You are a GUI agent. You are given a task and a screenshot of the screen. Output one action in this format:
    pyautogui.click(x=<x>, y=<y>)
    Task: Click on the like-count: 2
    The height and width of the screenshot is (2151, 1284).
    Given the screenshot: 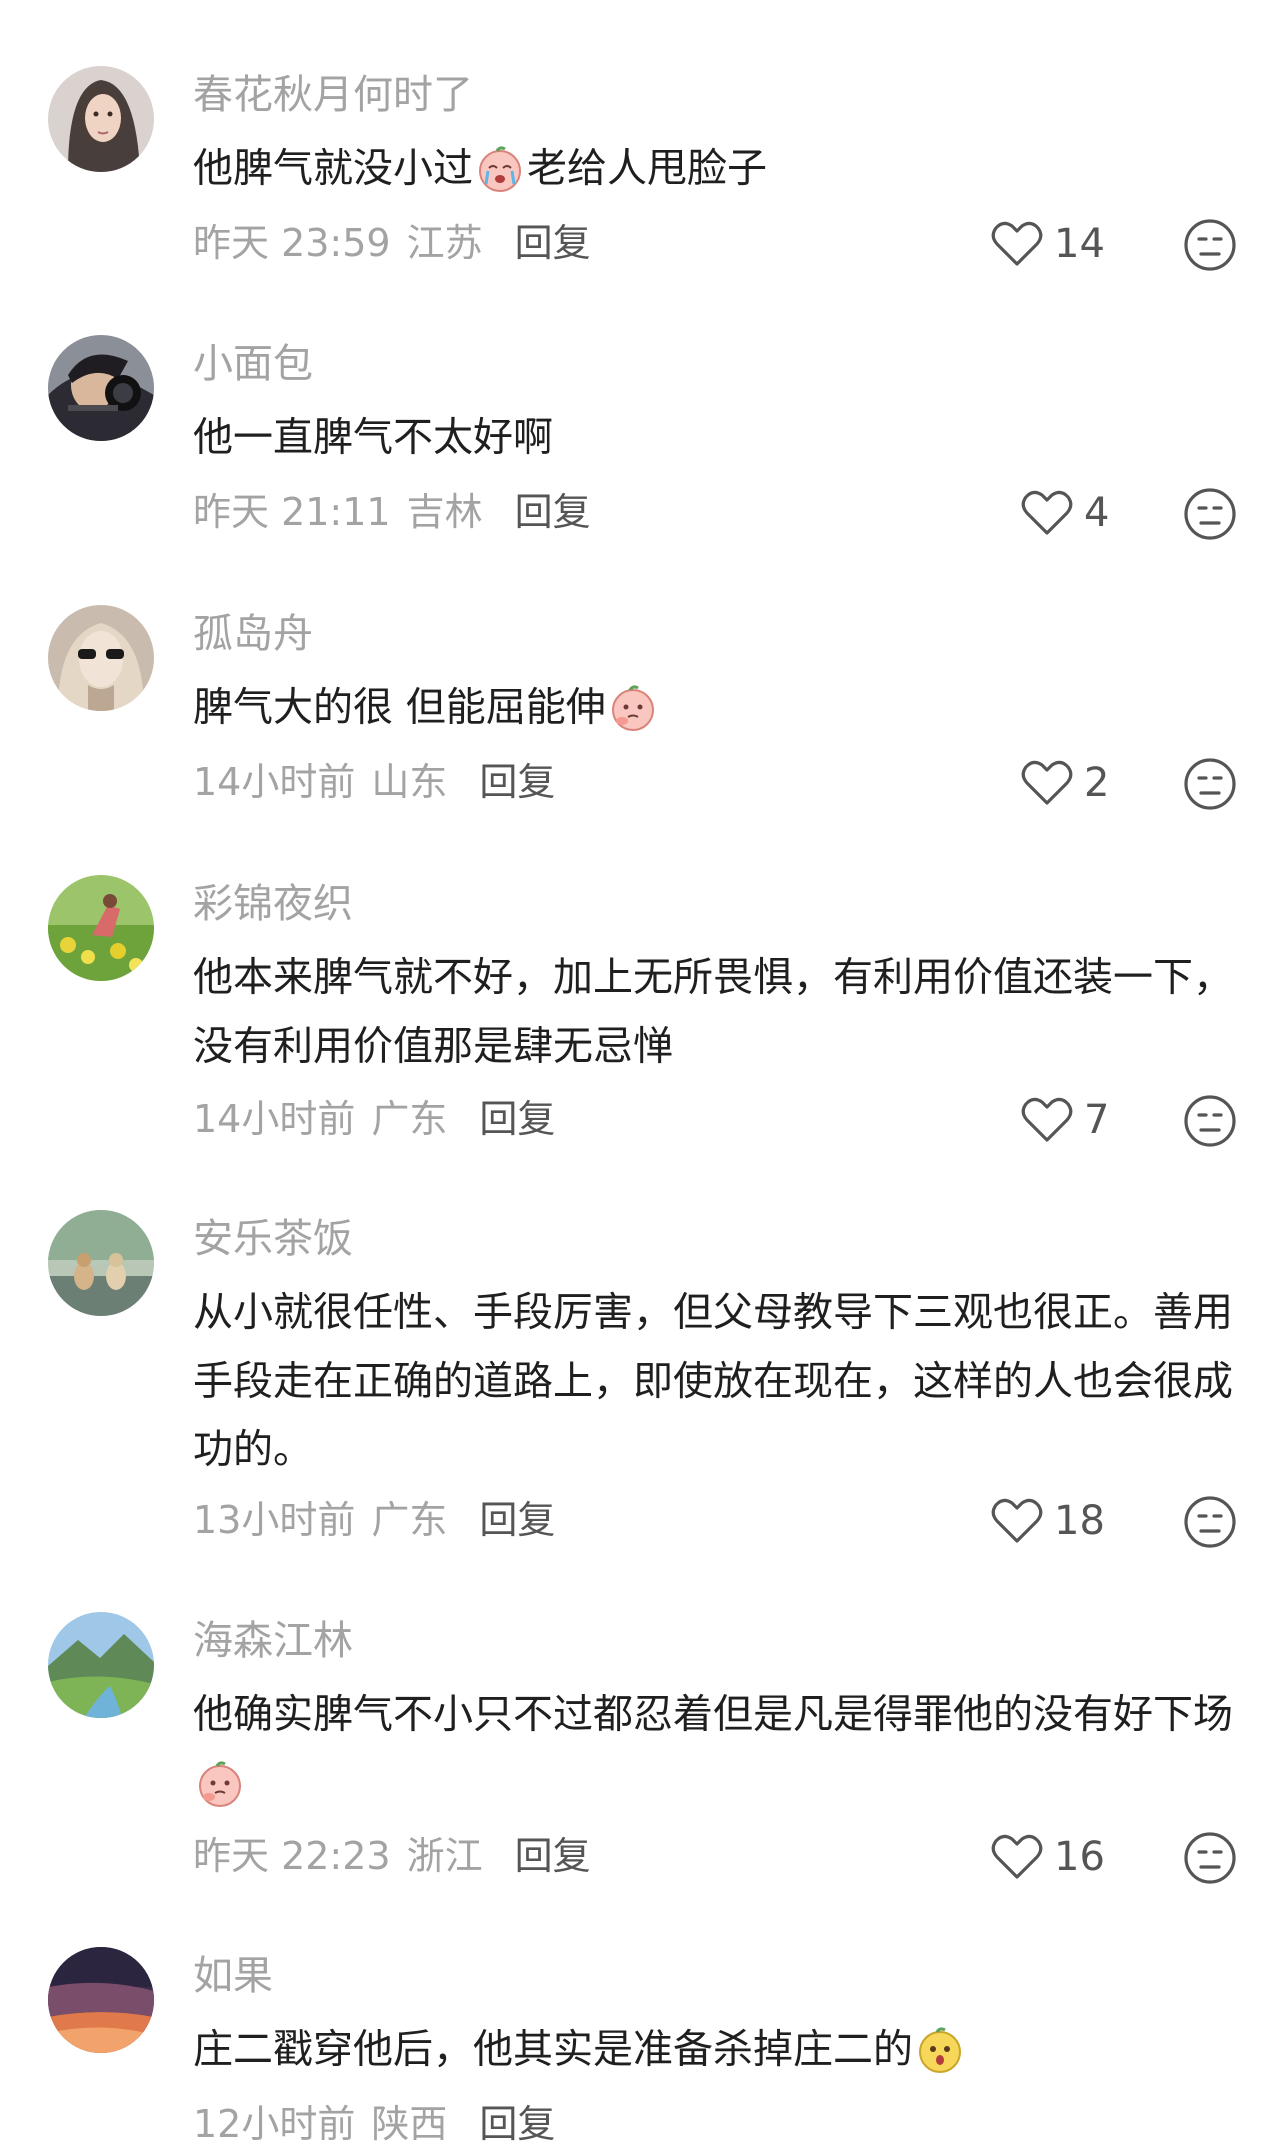 What is the action you would take?
    pyautogui.click(x=1097, y=783)
    